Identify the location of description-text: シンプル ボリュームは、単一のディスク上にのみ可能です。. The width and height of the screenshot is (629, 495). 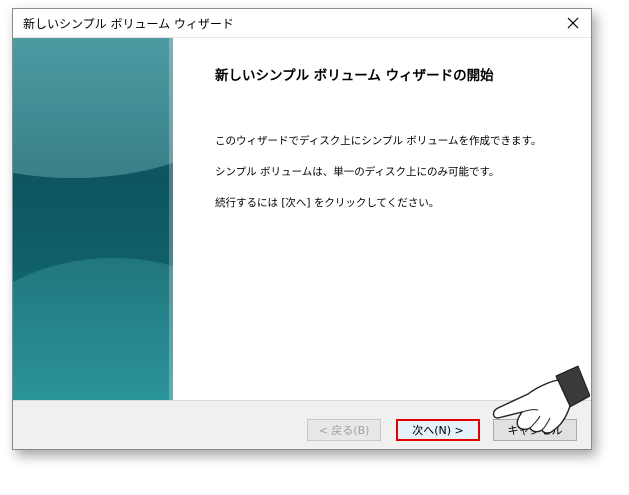
(357, 172).